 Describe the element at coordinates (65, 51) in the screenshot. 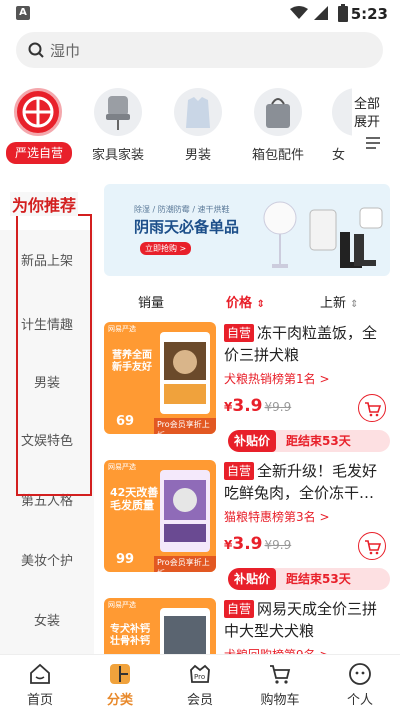

I see `search-placeholder: 湿巾` at that location.